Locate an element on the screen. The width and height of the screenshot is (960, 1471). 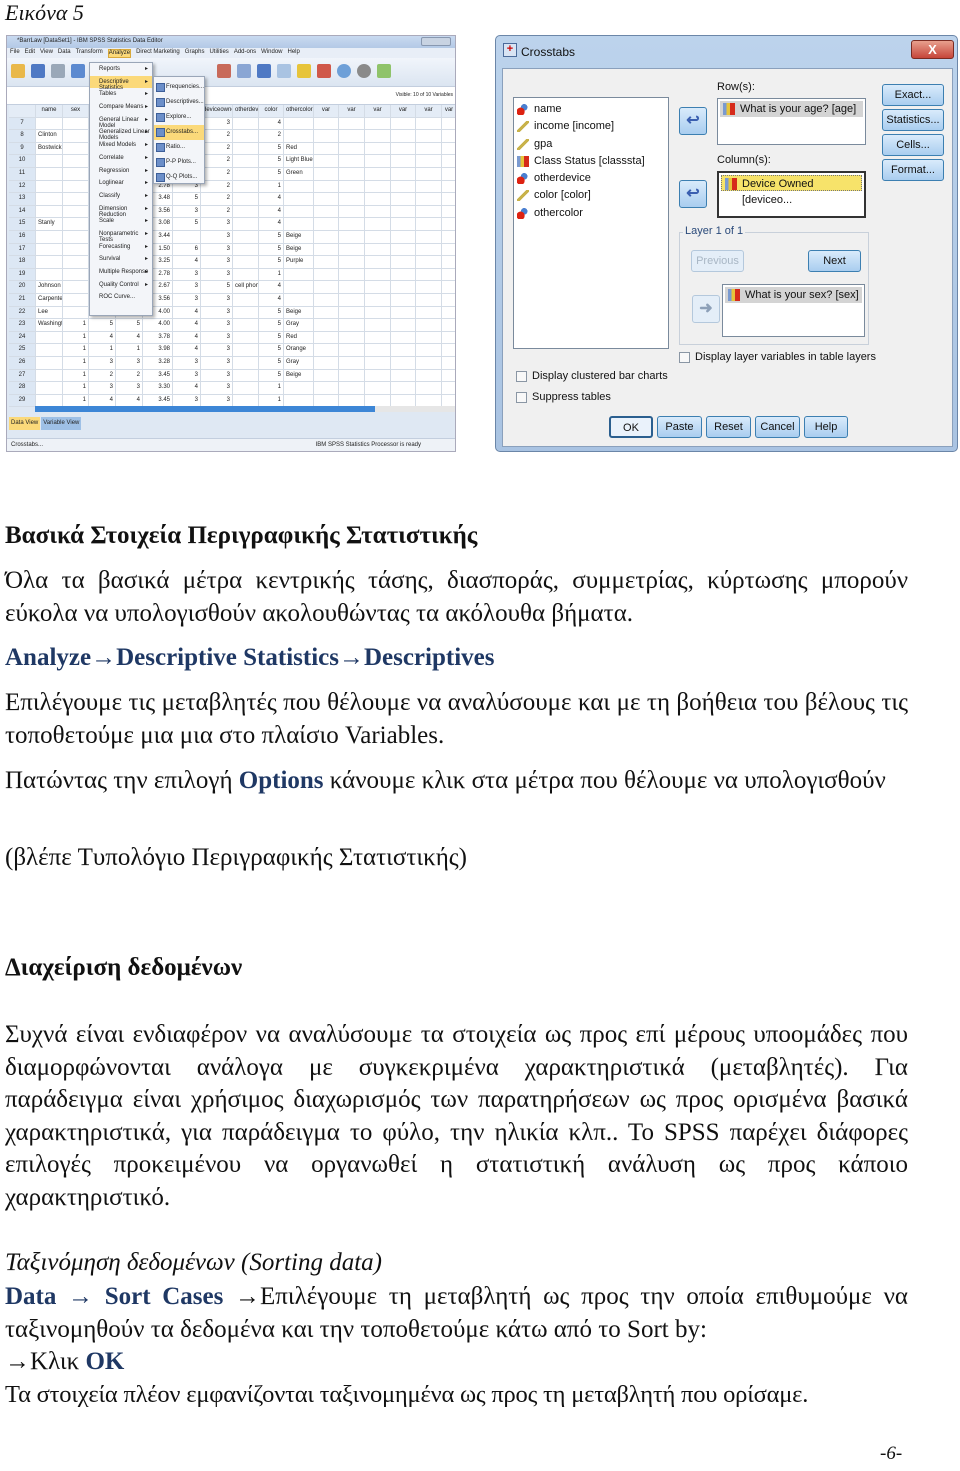
analyze-menu-item: Survival ▸ is located at coordinates (121, 259).